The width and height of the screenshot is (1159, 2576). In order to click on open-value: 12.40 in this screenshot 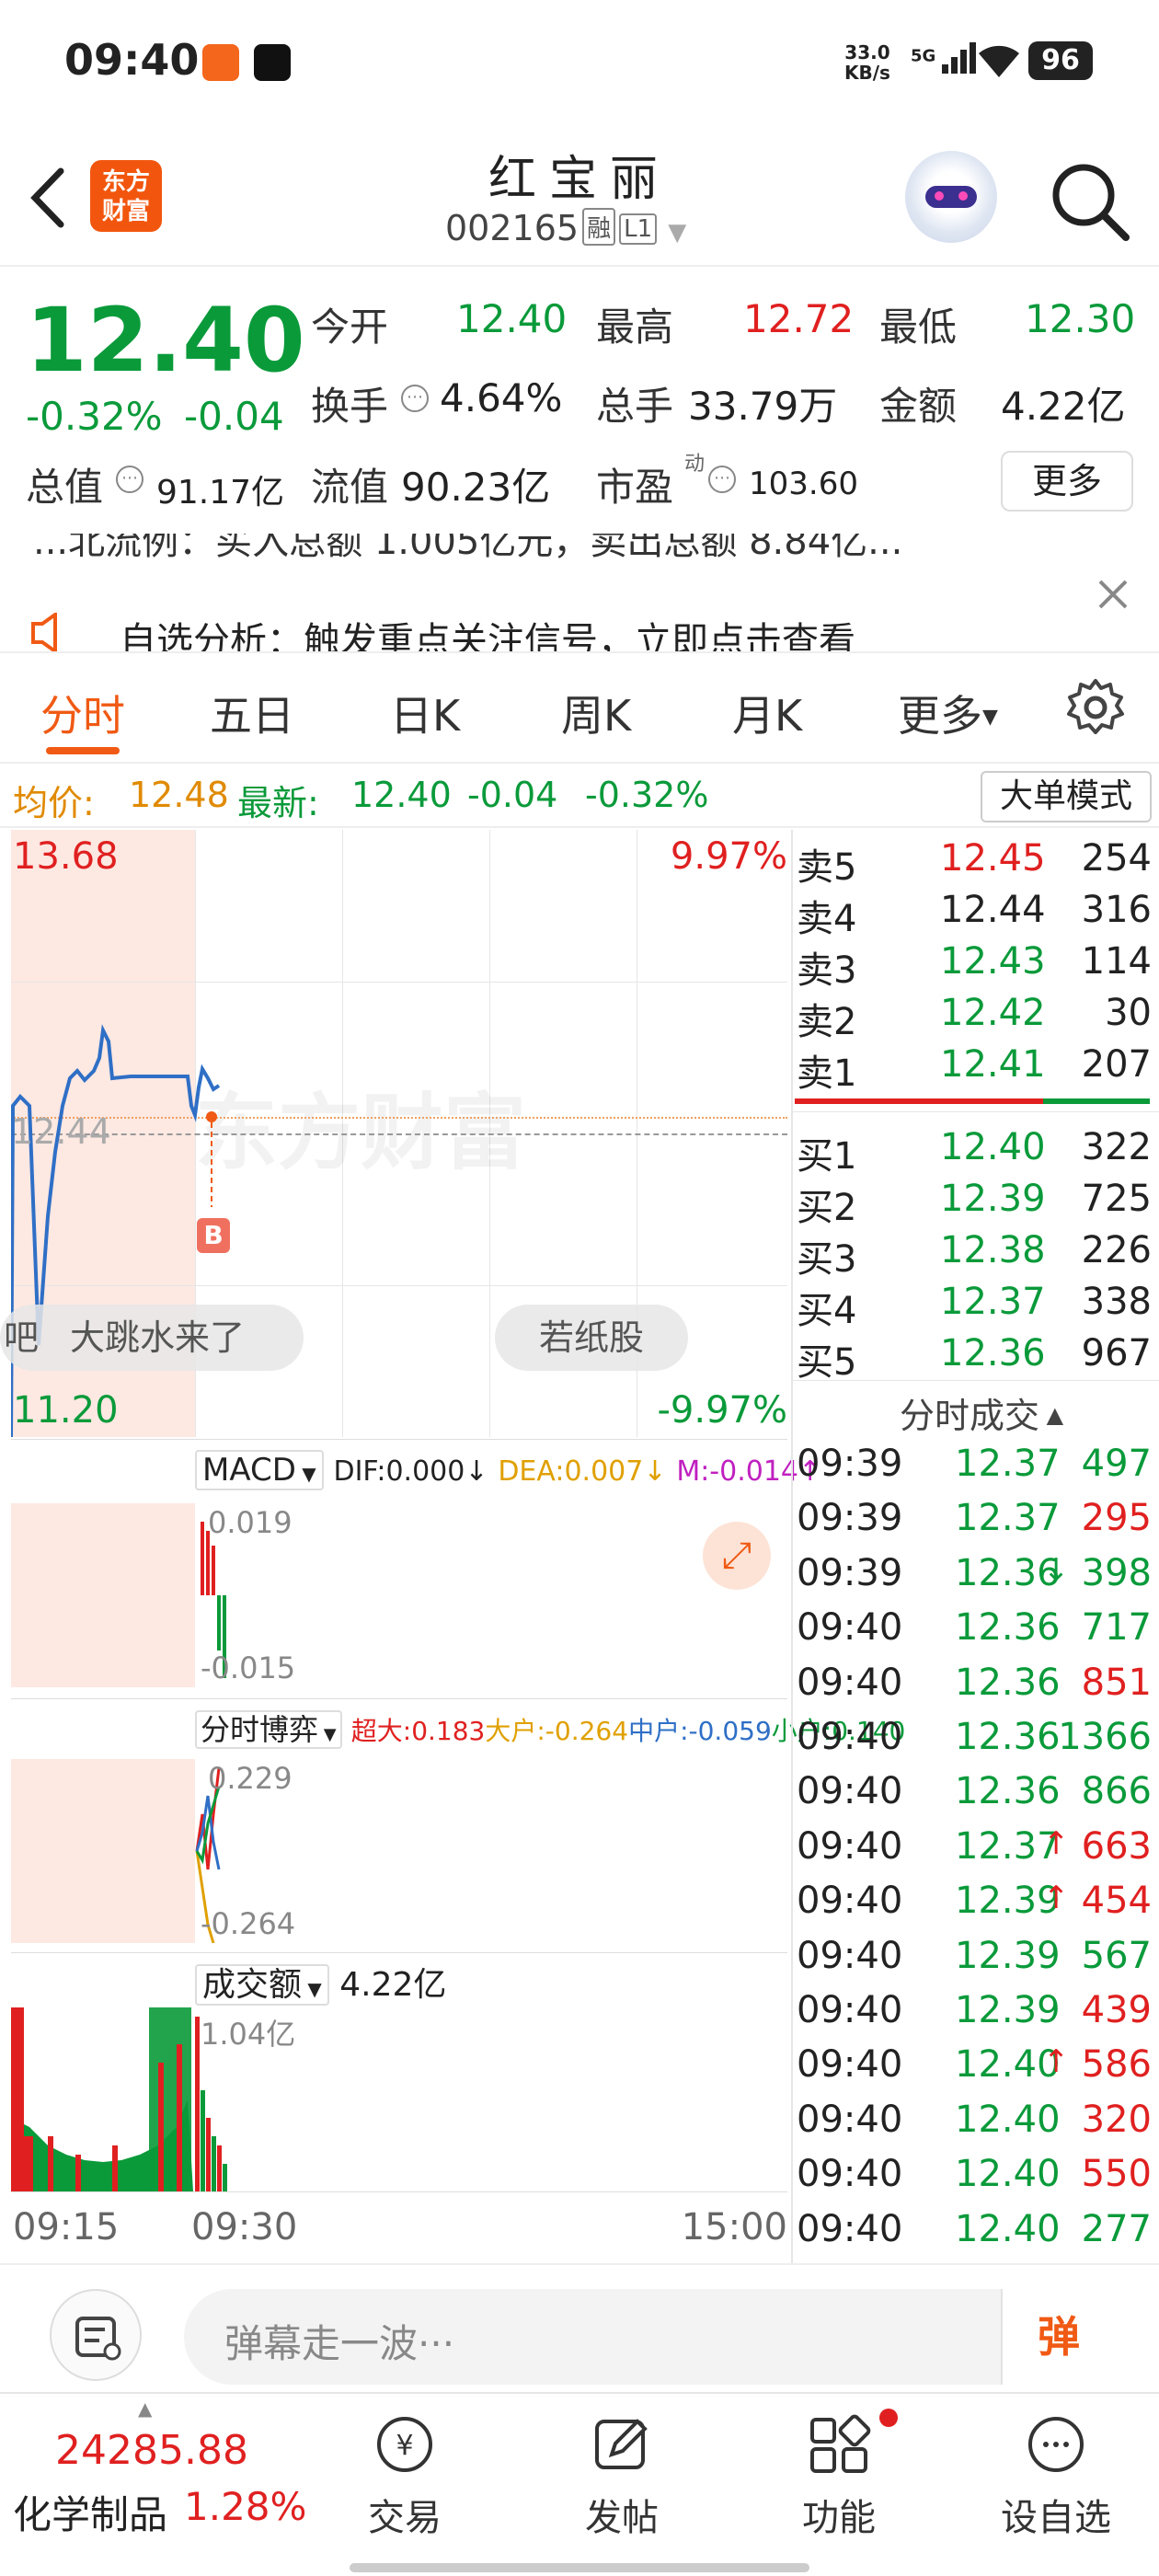, I will do `click(512, 318)`.